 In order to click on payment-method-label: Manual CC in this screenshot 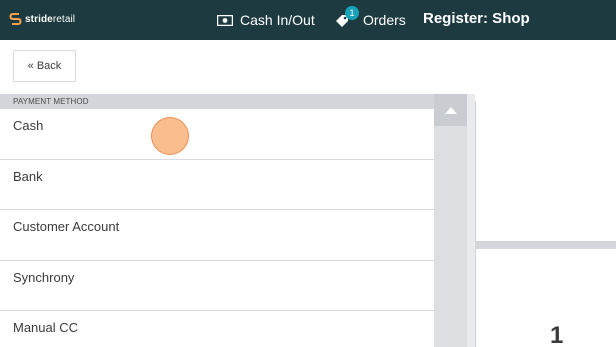, I will do `click(46, 328)`.